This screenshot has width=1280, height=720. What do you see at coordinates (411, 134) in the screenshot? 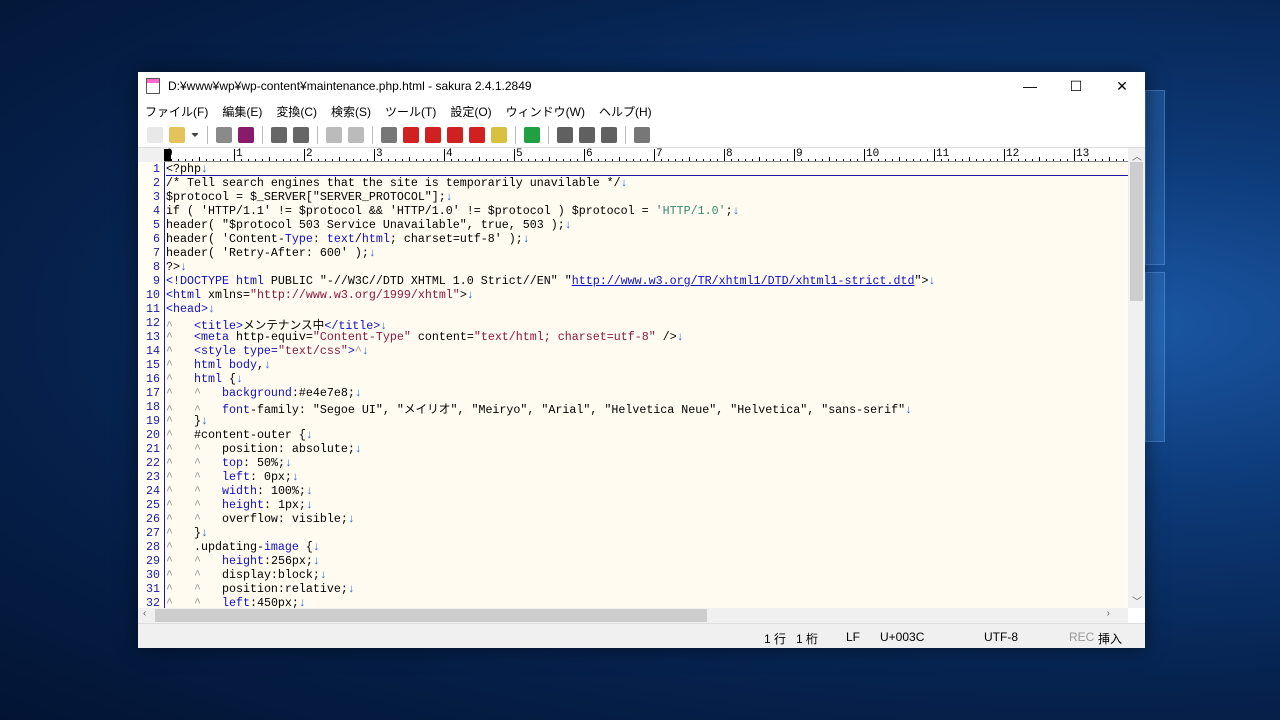
I see `search-down-icon` at bounding box center [411, 134].